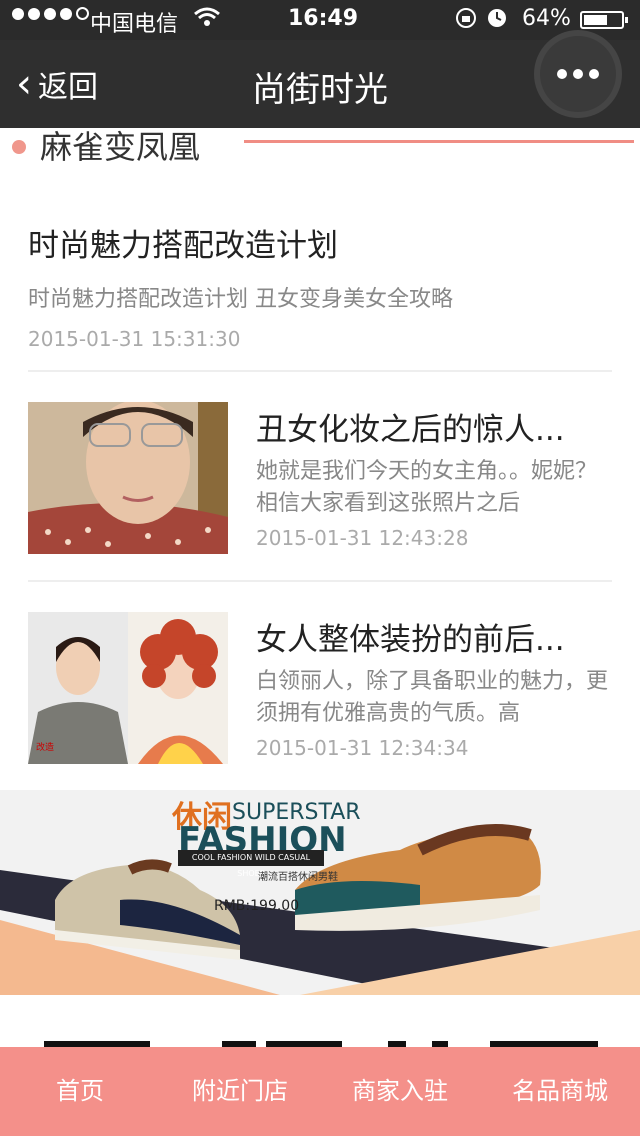 The image size is (640, 1136). Describe the element at coordinates (578, 74) in the screenshot. I see `more-options-button` at that location.